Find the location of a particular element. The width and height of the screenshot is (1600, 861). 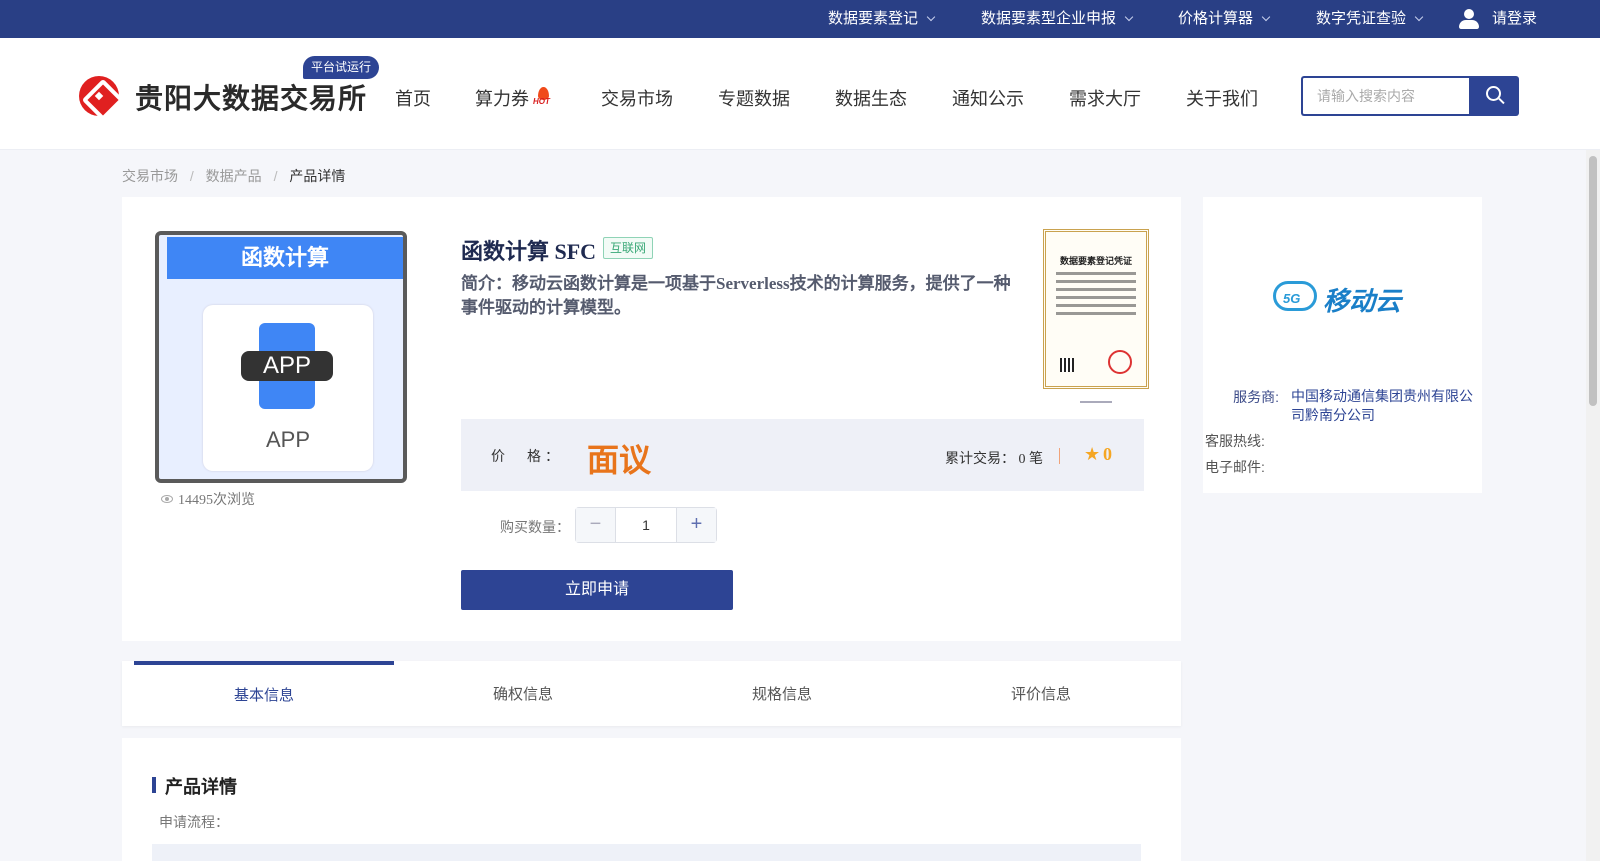

nav-data-ecosystem: 数据生态 is located at coordinates (871, 98).